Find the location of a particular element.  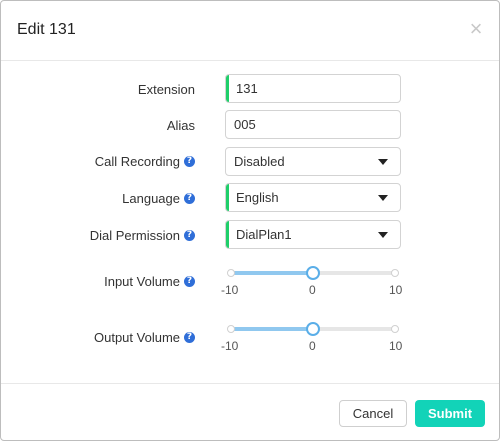

language-label: Language ? is located at coordinates (98, 198).